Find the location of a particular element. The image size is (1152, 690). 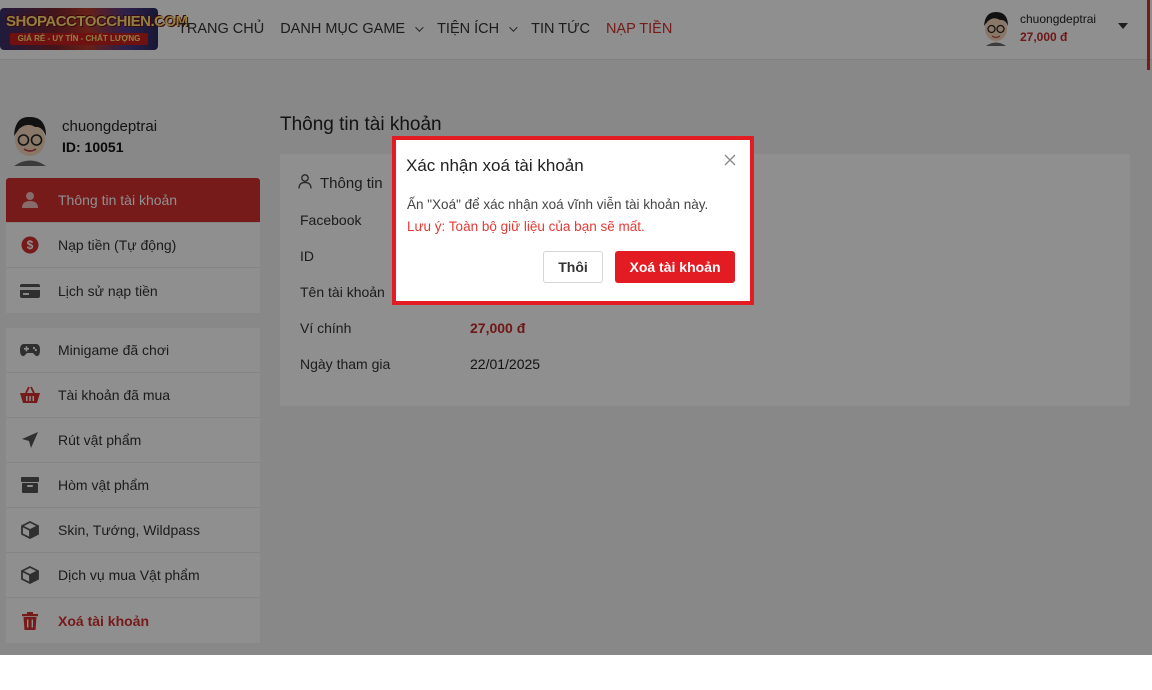

cancel-button: Thôi is located at coordinates (573, 267).